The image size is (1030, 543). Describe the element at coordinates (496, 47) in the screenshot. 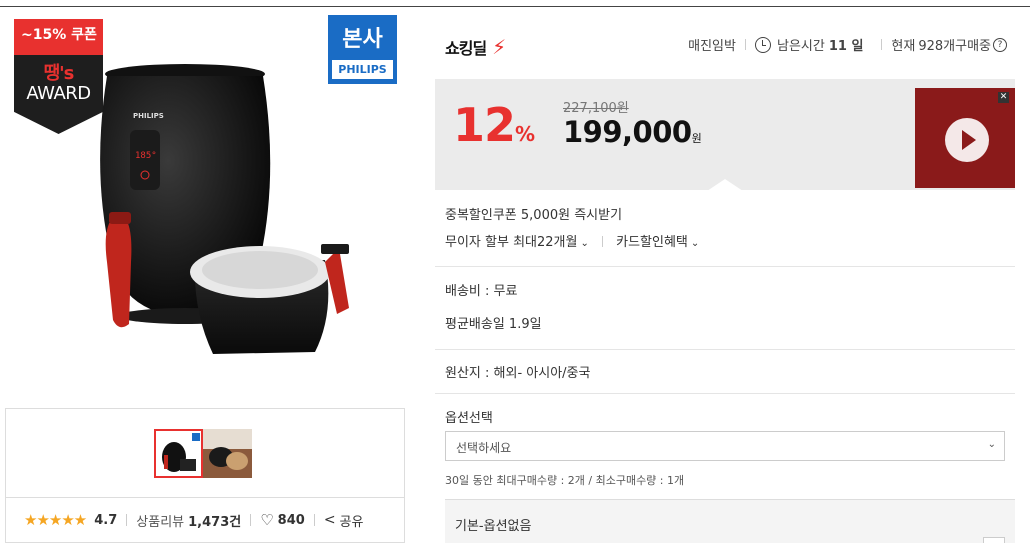

I see `deal-logo-mark-icon: ⚡` at that location.